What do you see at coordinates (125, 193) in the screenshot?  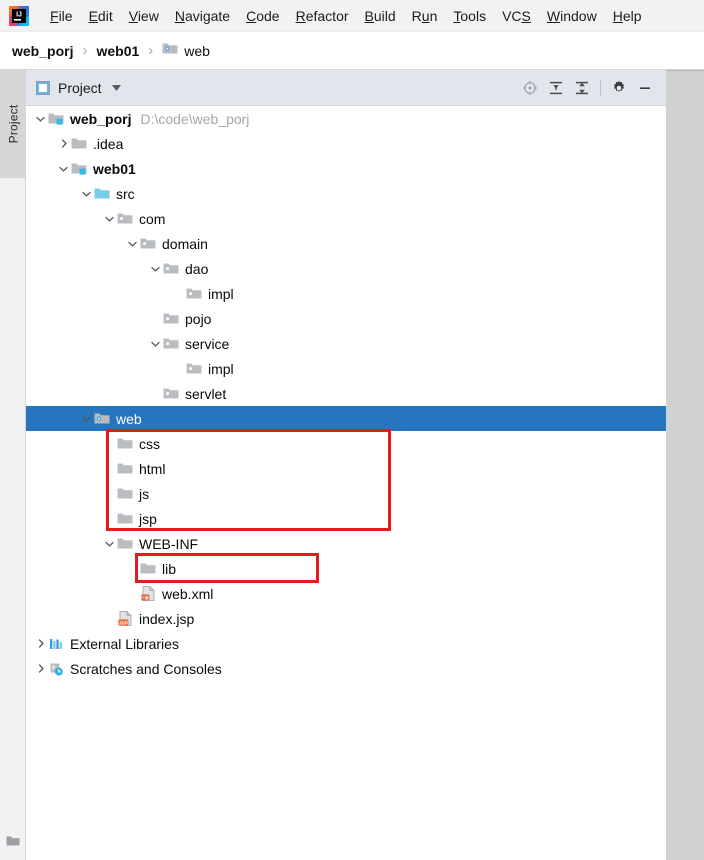 I see `tree-node-label: src` at bounding box center [125, 193].